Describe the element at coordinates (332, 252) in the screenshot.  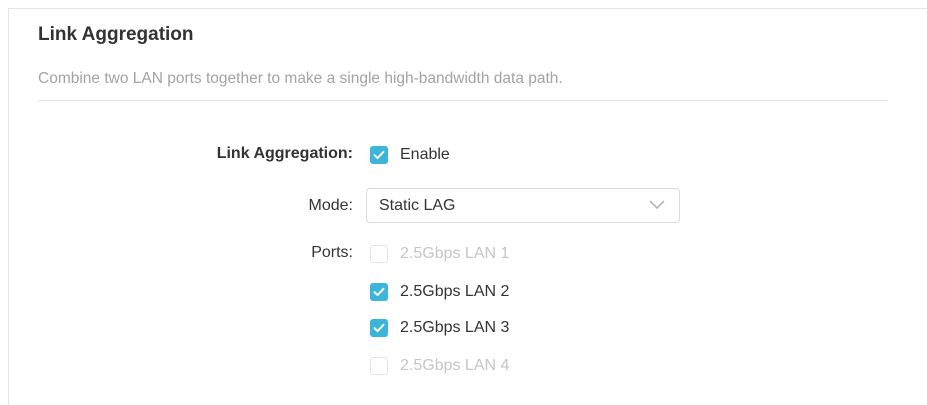
I see `ports-label: Ports:` at that location.